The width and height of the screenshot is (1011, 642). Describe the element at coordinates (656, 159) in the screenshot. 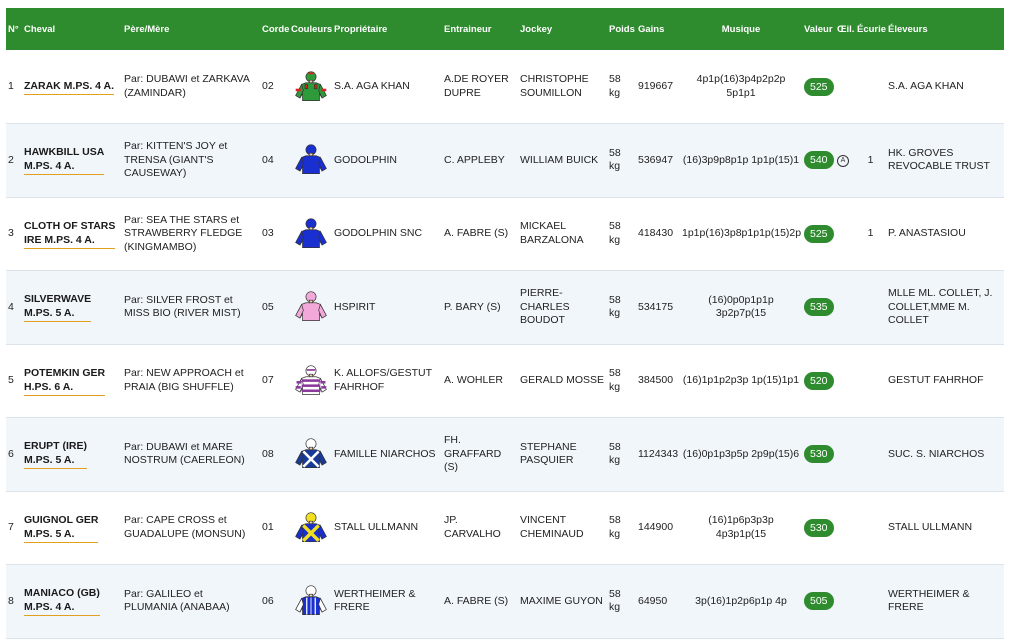

I see `gains: 536947` at that location.